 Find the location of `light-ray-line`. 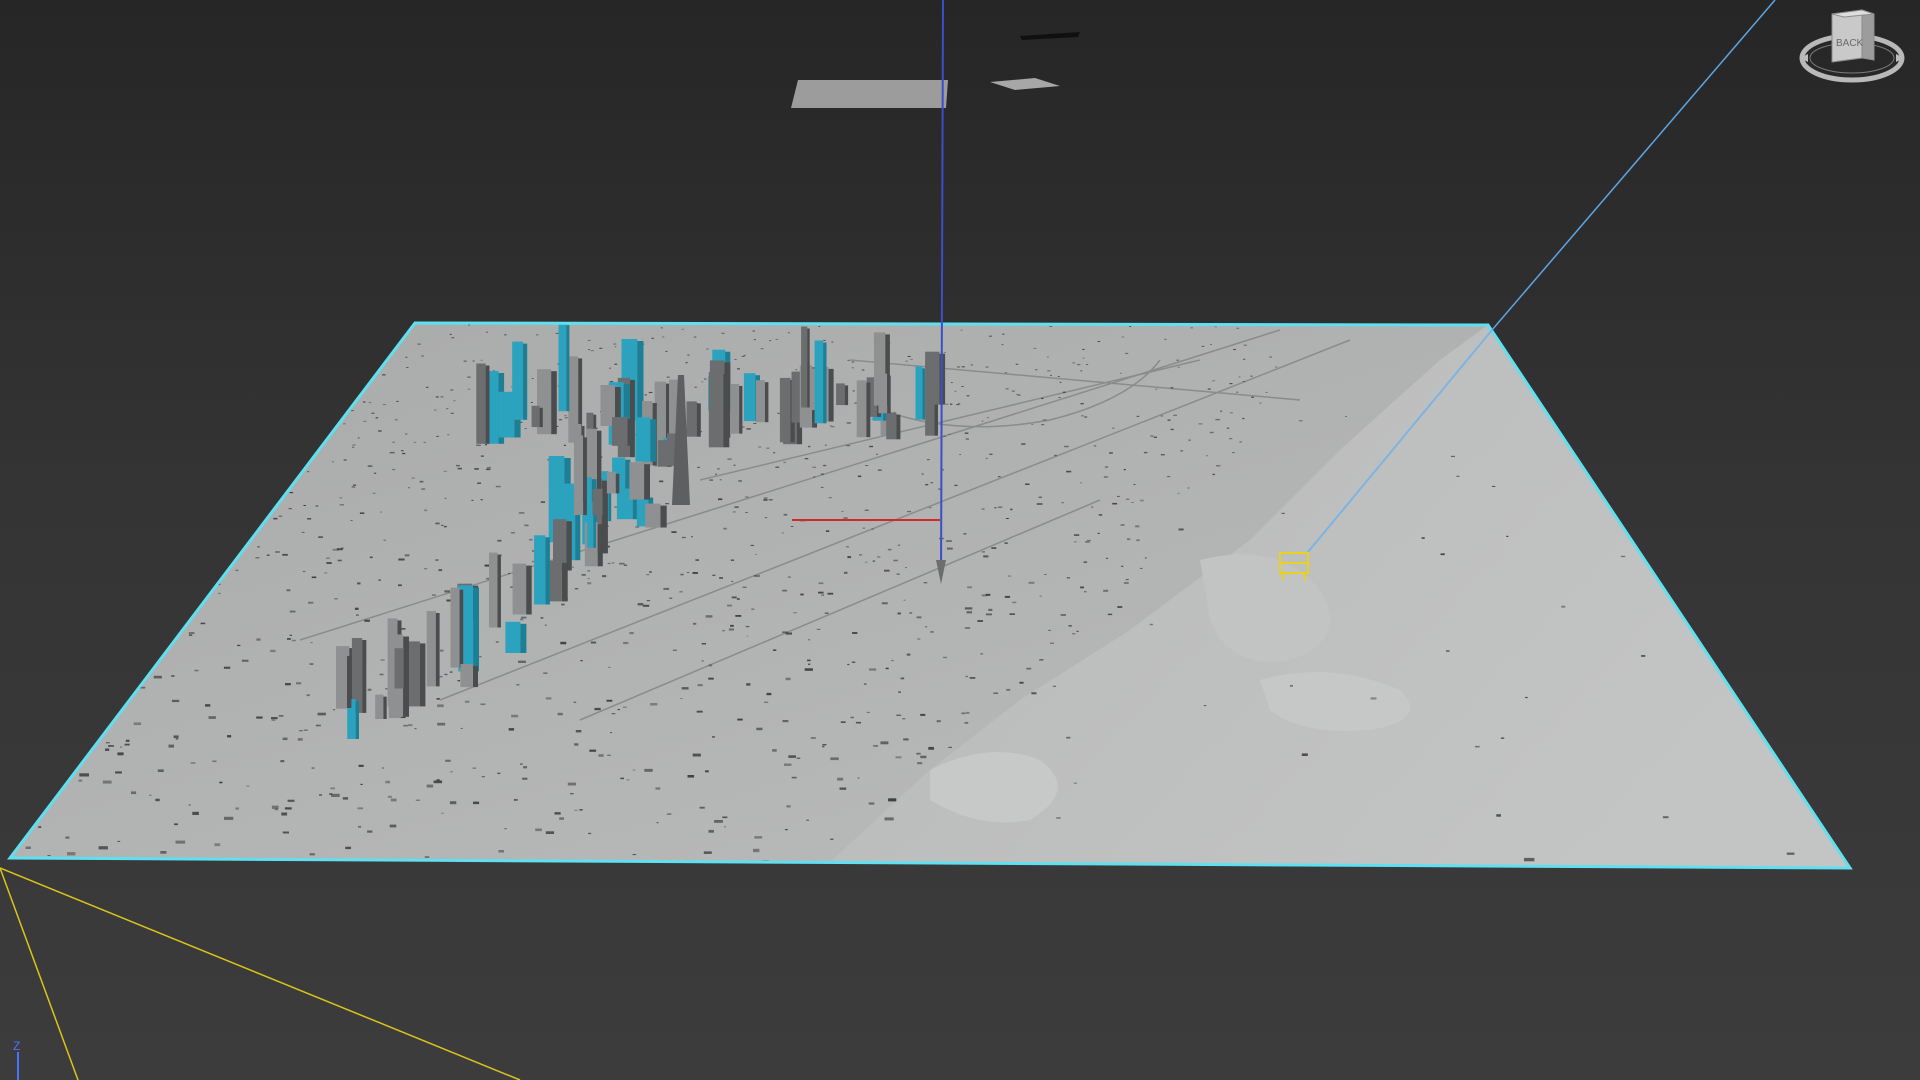

light-ray-line is located at coordinates (1633, 165).